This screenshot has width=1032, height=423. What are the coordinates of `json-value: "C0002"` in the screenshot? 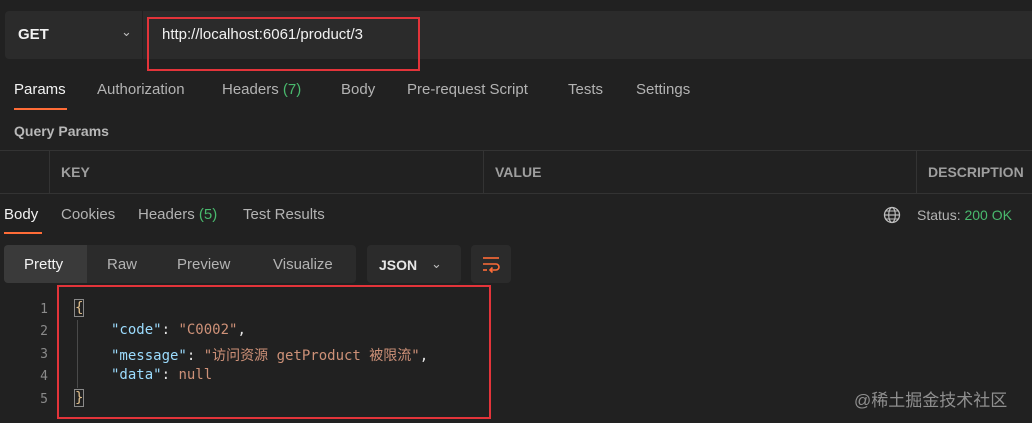 It's located at (208, 330).